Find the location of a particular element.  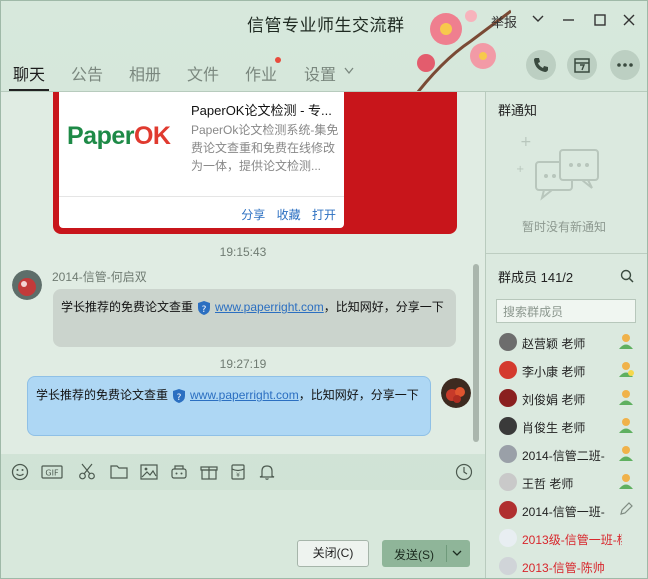

my-message-bubble: 学长推荐的免费论文查重? www.paperright.com，比知网好，分享一下 is located at coordinates (229, 406).